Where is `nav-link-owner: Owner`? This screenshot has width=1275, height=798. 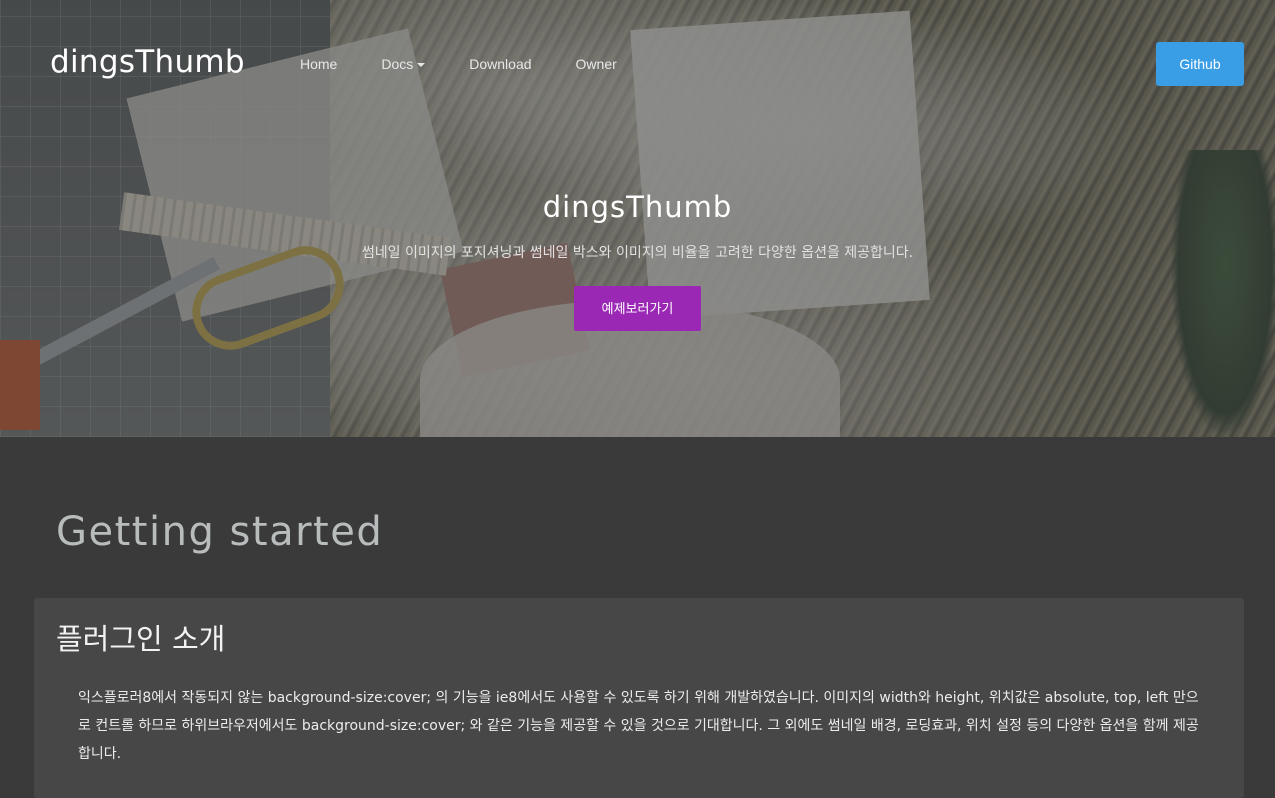
nav-link-owner: Owner is located at coordinates (596, 64).